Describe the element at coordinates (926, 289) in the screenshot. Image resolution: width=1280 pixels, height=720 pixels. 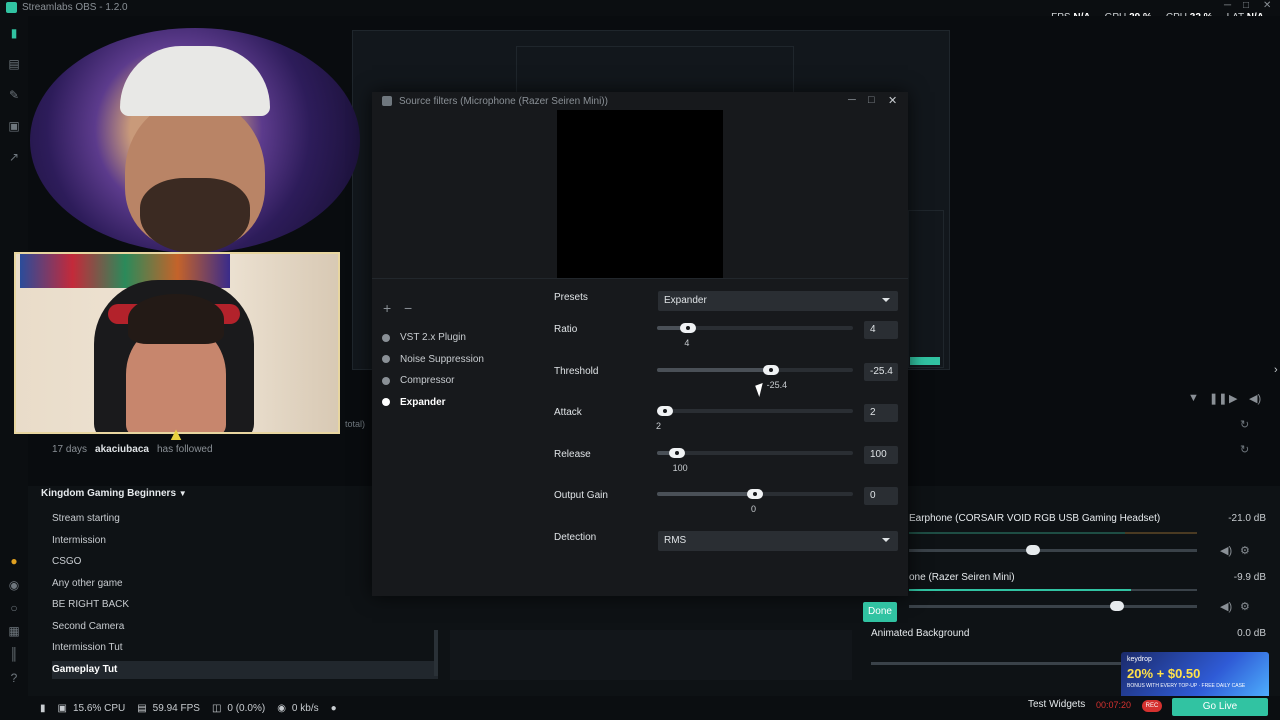
I see `nested-mixer-frame` at that location.